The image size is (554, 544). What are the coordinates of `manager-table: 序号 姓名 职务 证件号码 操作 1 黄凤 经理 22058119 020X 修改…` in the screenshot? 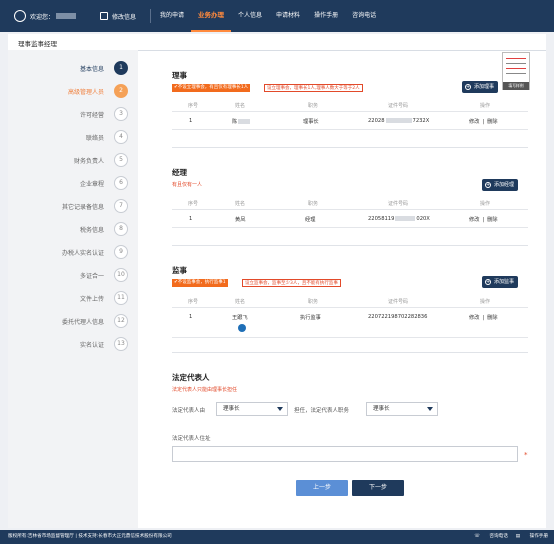 It's located at (350, 213).